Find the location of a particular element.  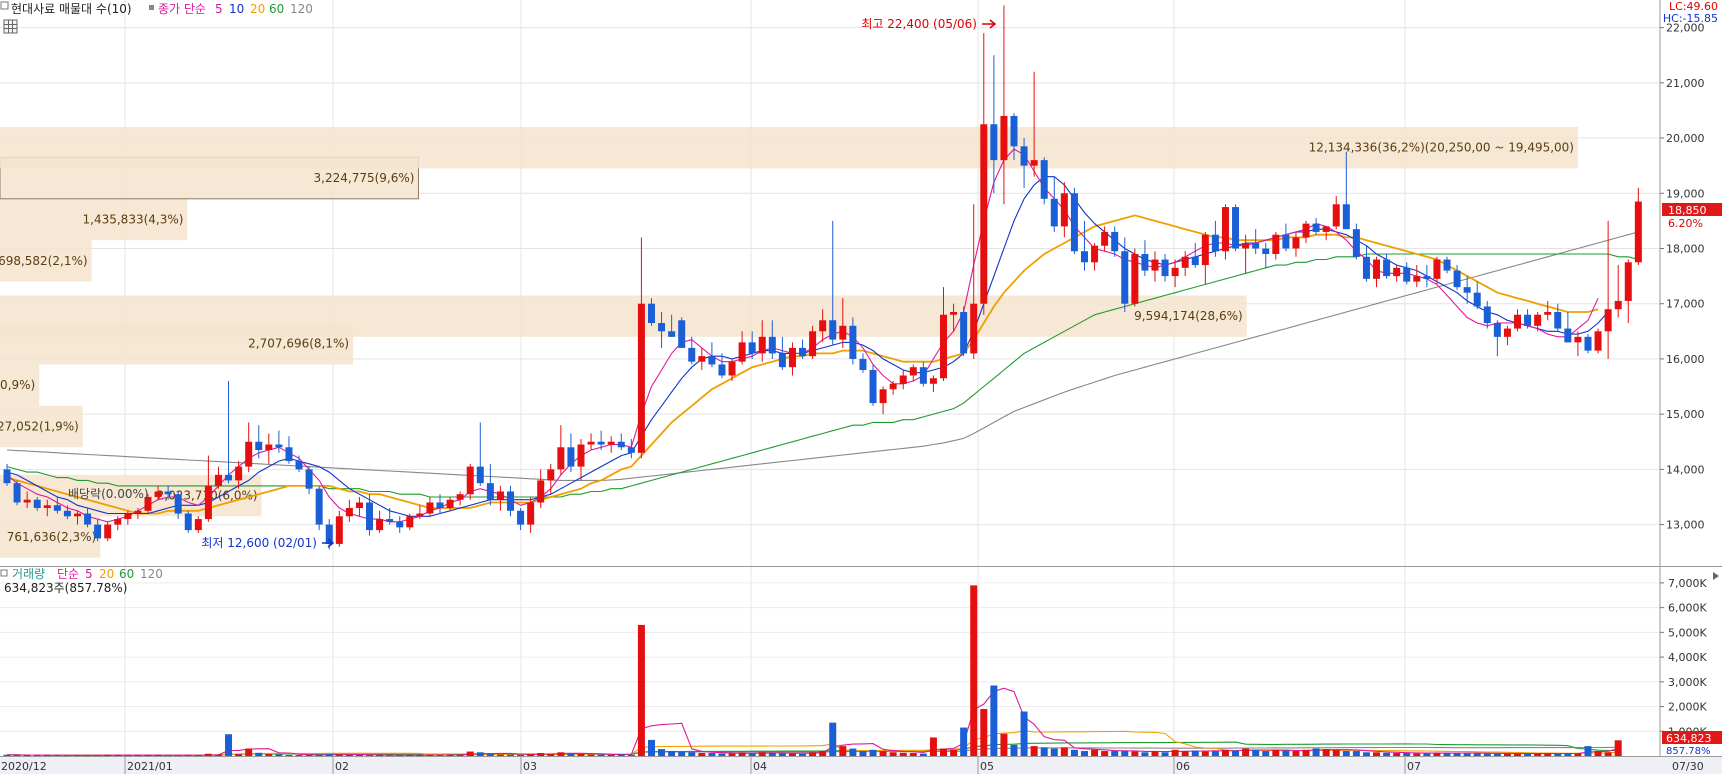

ma-legend-120: 120 is located at coordinates (301, 9).